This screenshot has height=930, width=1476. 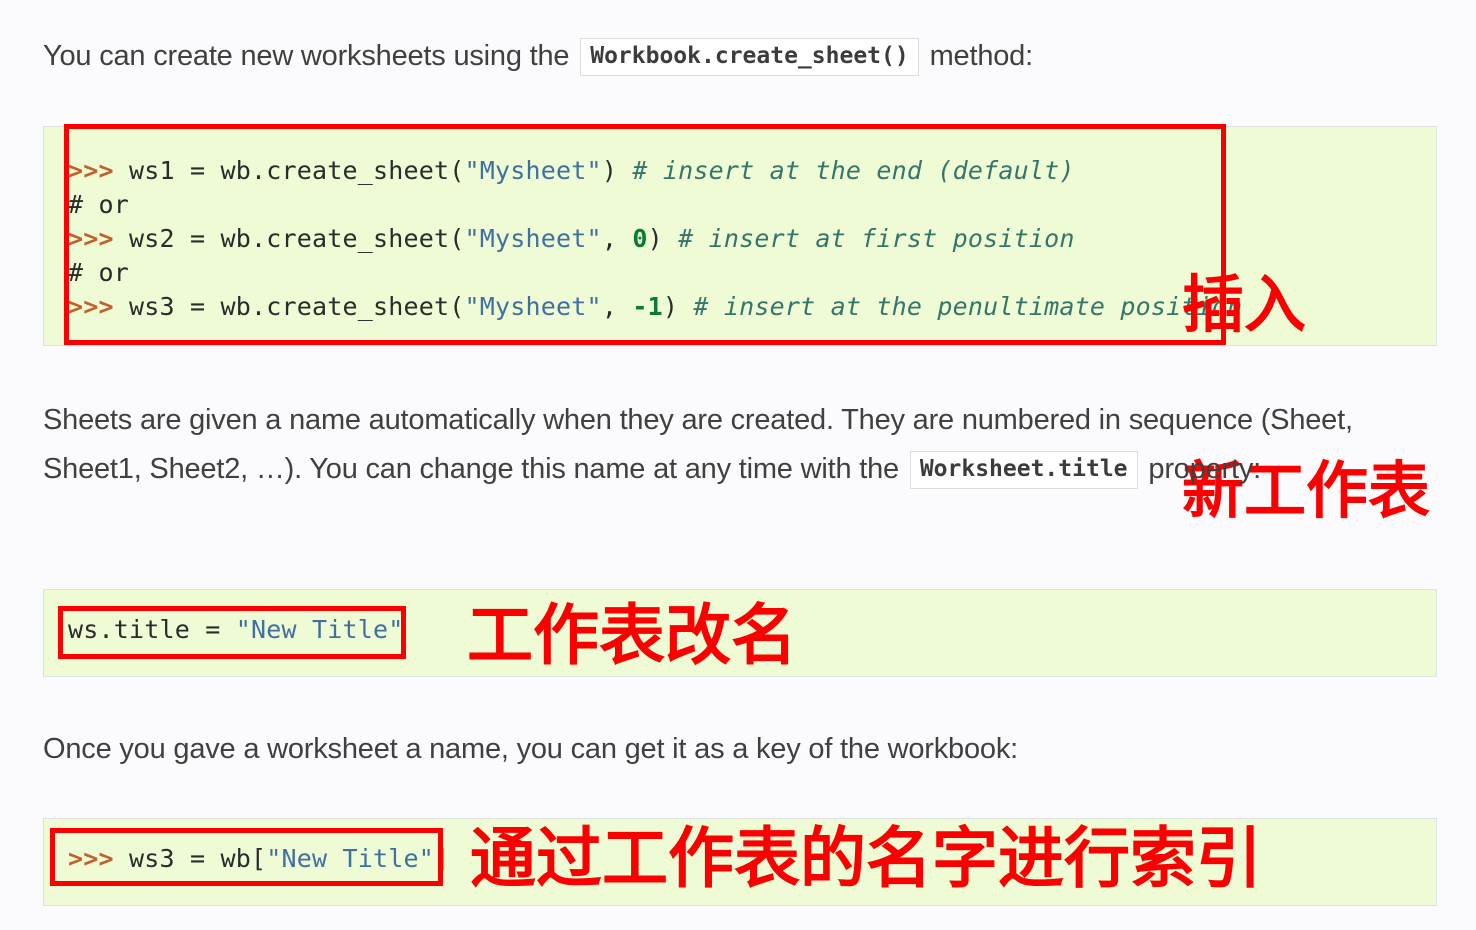 What do you see at coordinates (640, 238) in the screenshot?
I see `code-number: 0` at bounding box center [640, 238].